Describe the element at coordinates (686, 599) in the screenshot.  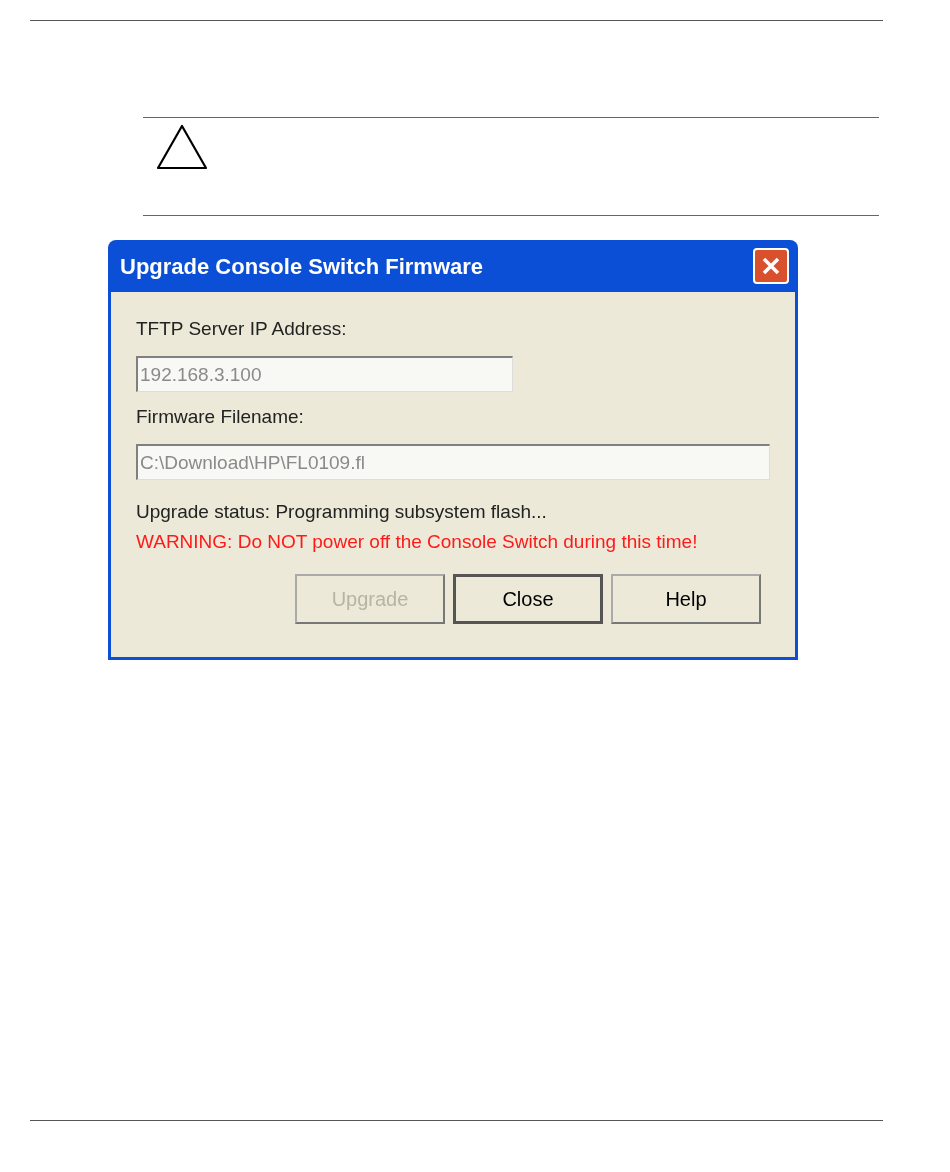
I see `dialog-button: Help` at that location.